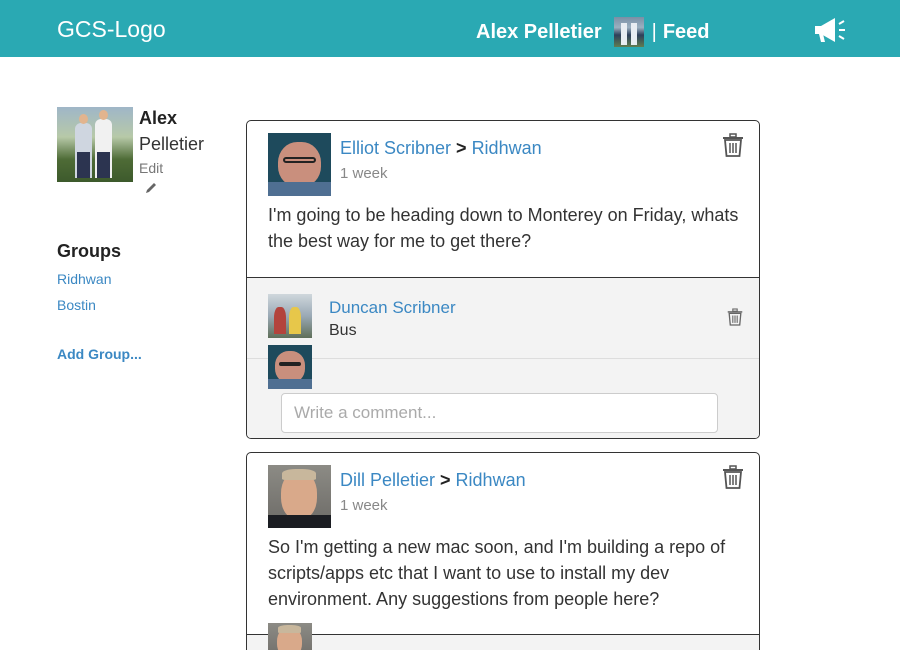  Describe the element at coordinates (290, 316) in the screenshot. I see `commenter-avatar` at that location.